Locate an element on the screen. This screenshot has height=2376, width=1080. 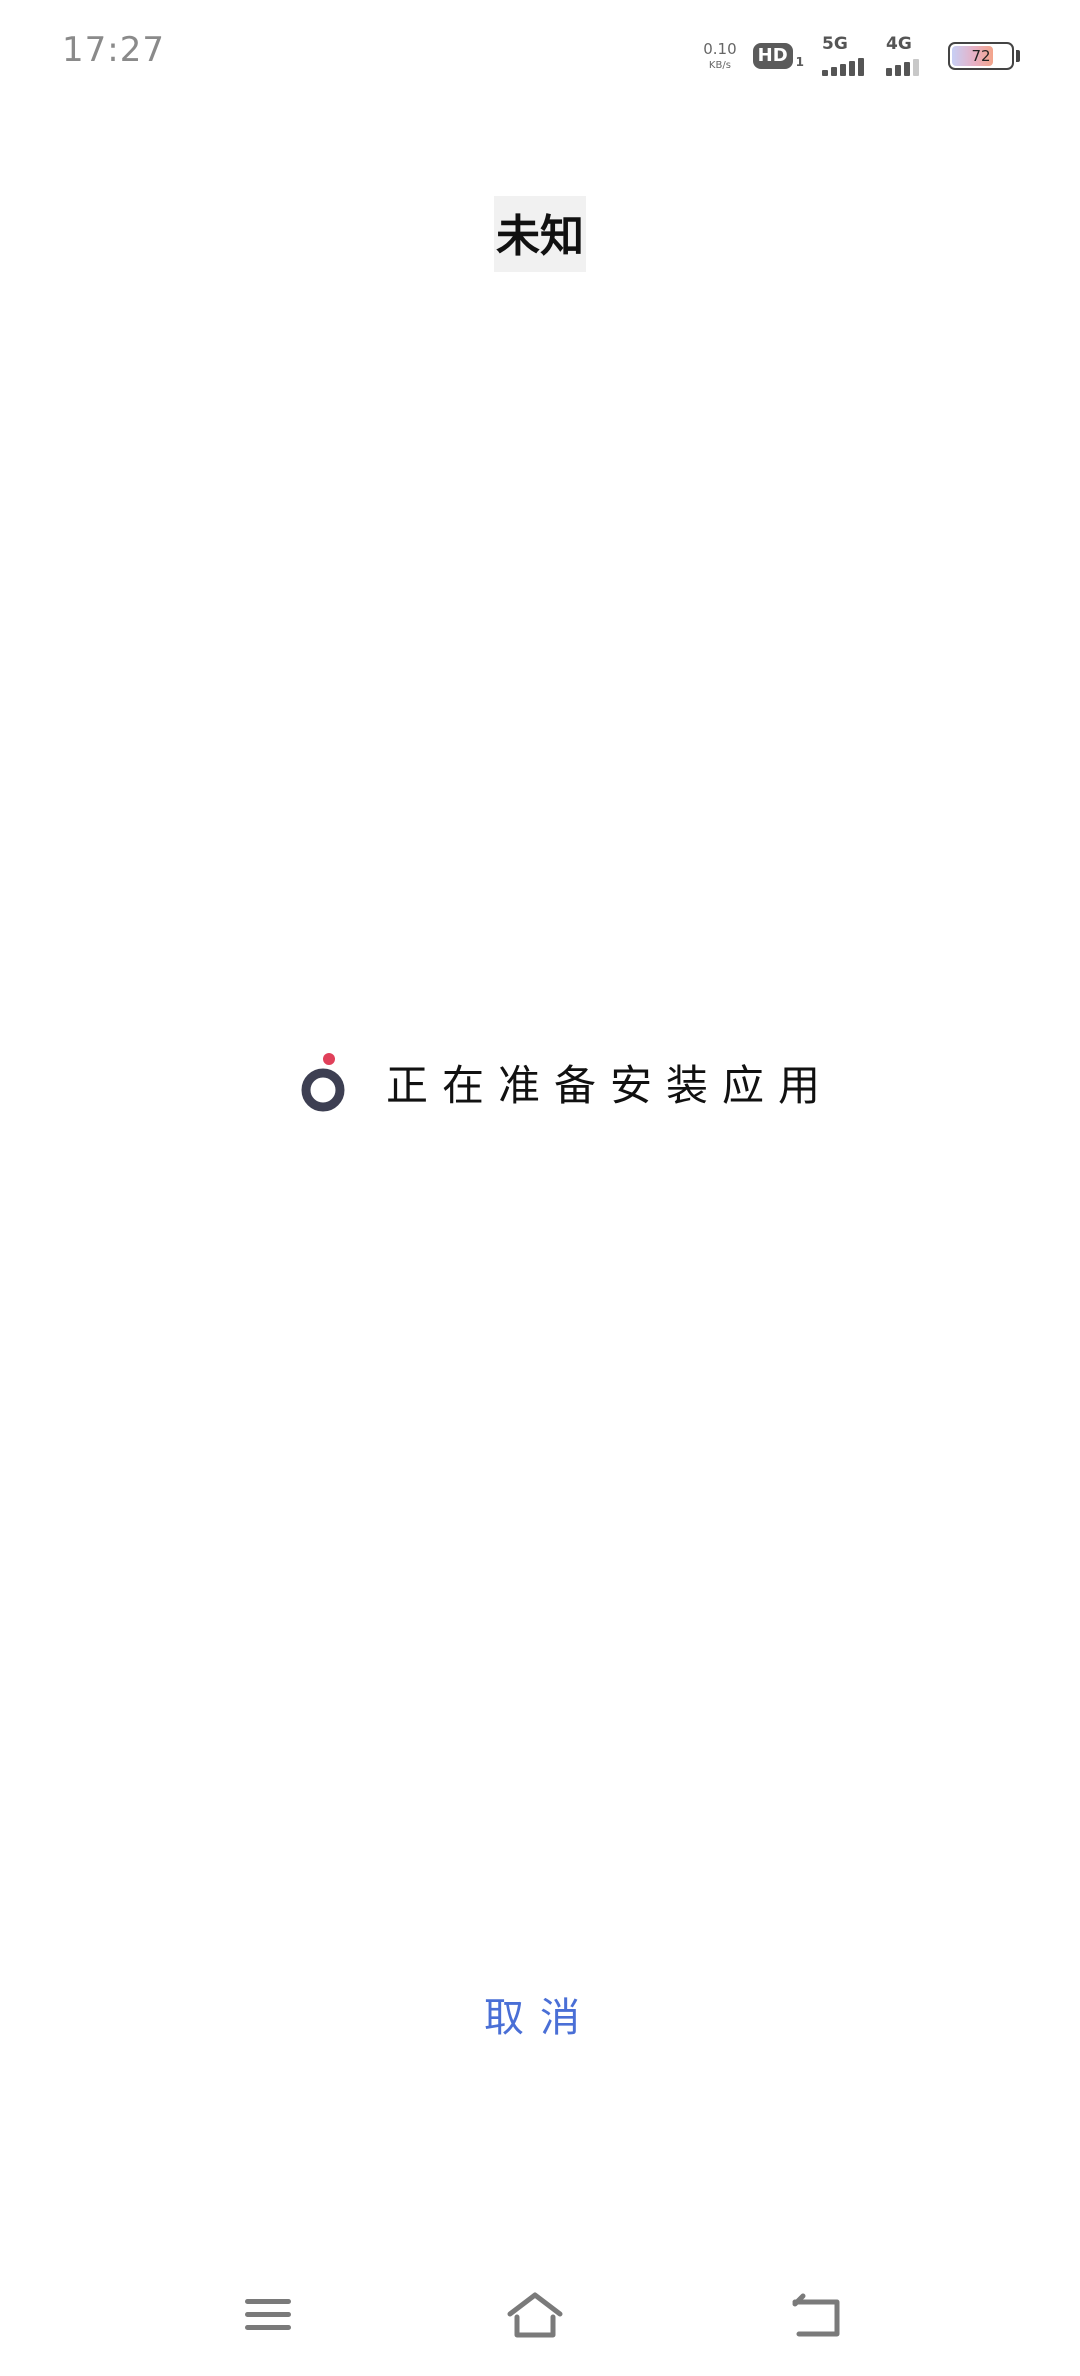
hd-voice-icon: HD 1 is located at coordinates (778, 56).